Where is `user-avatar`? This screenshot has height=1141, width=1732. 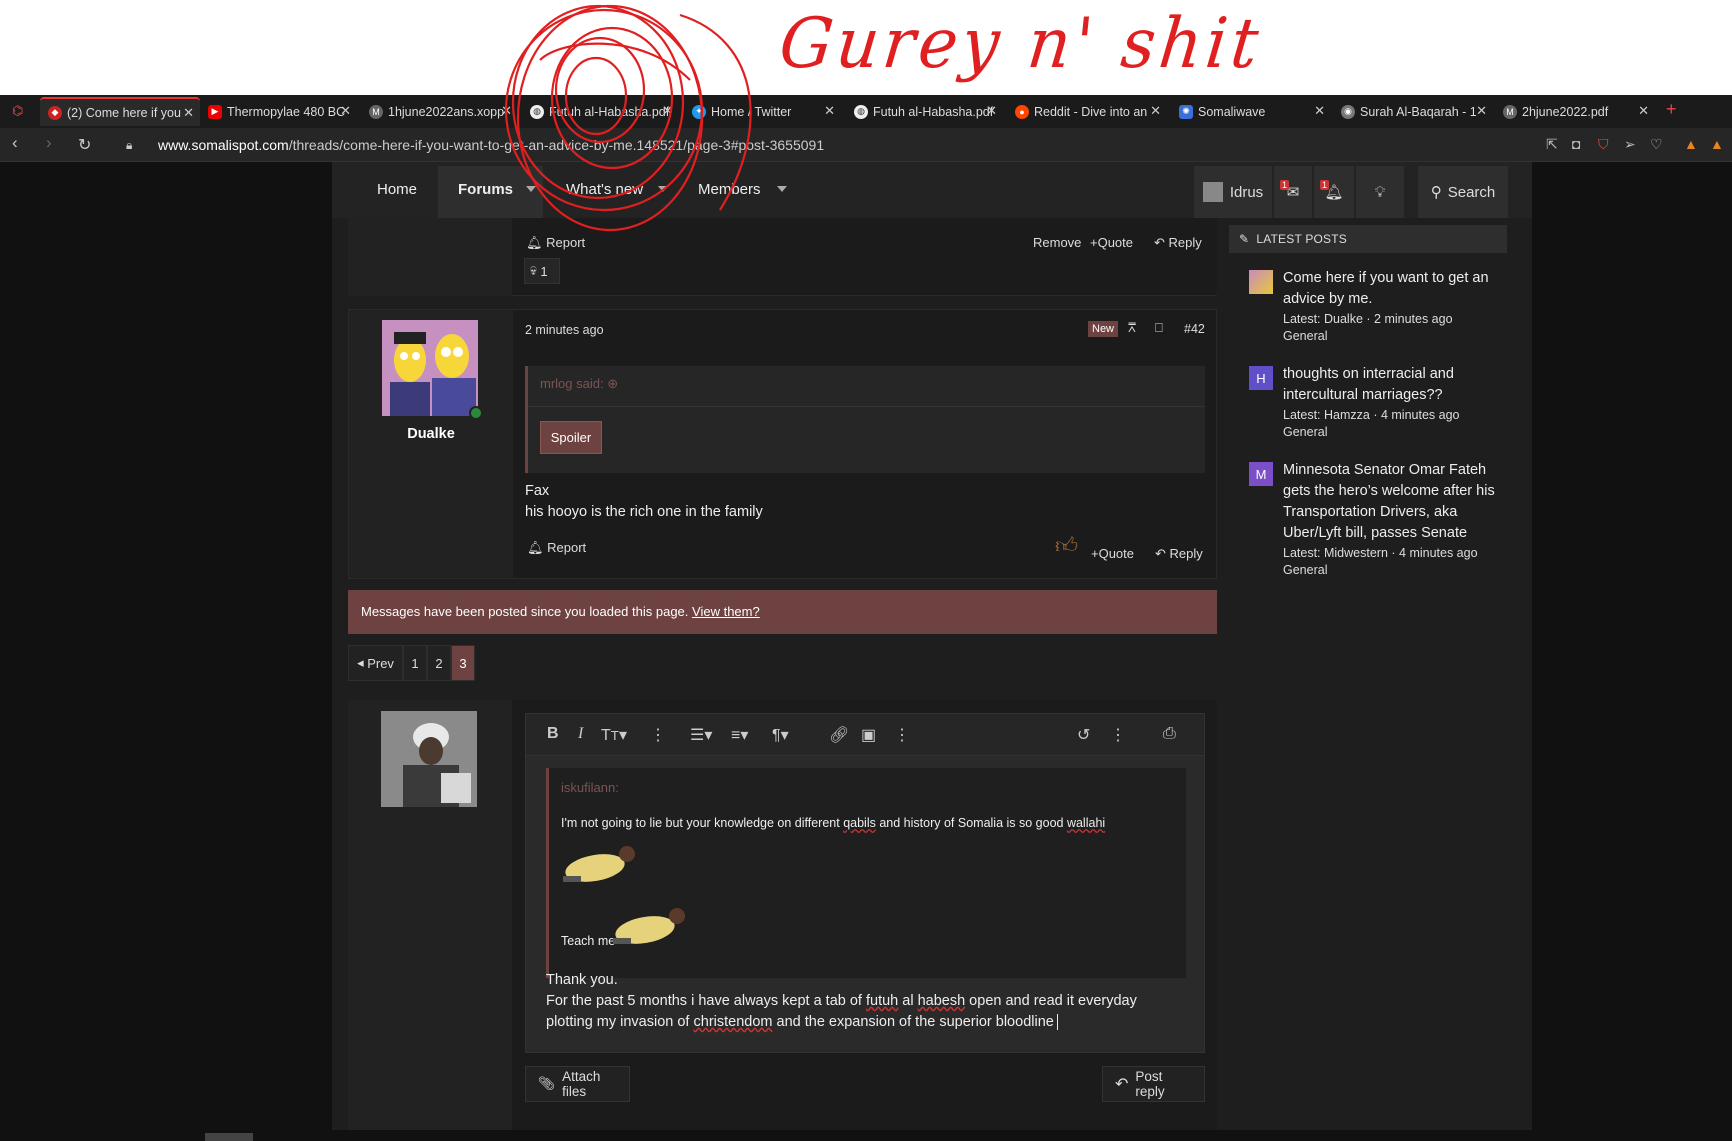 user-avatar is located at coordinates (430, 368).